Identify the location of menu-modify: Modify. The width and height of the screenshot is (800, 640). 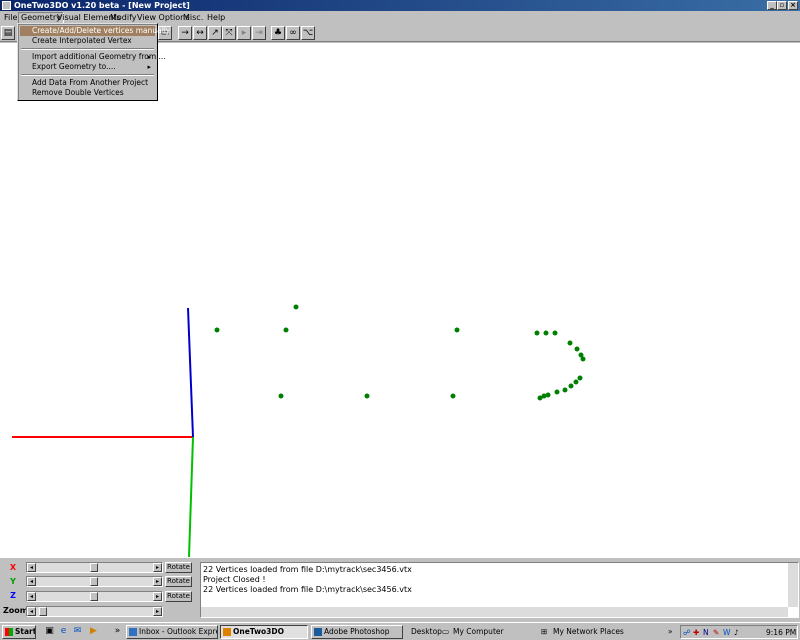
(123, 17).